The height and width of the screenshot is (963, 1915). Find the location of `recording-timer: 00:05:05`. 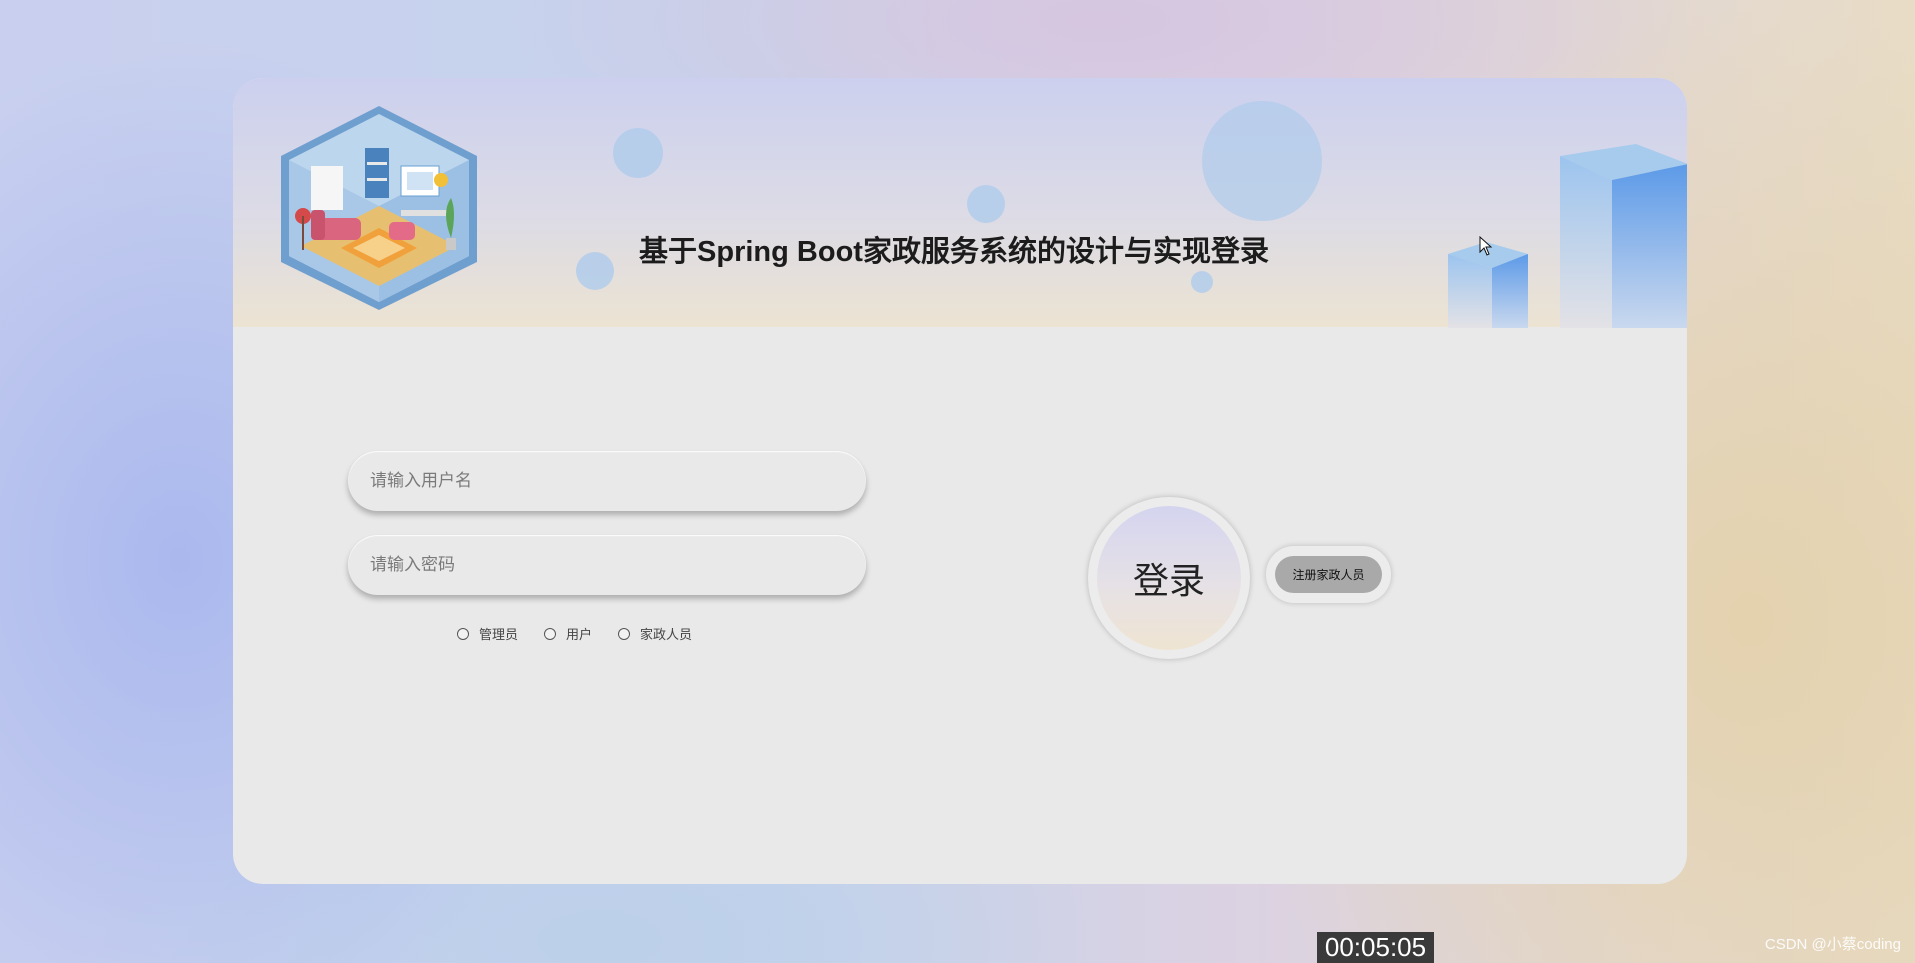

recording-timer: 00:05:05 is located at coordinates (1375, 947).